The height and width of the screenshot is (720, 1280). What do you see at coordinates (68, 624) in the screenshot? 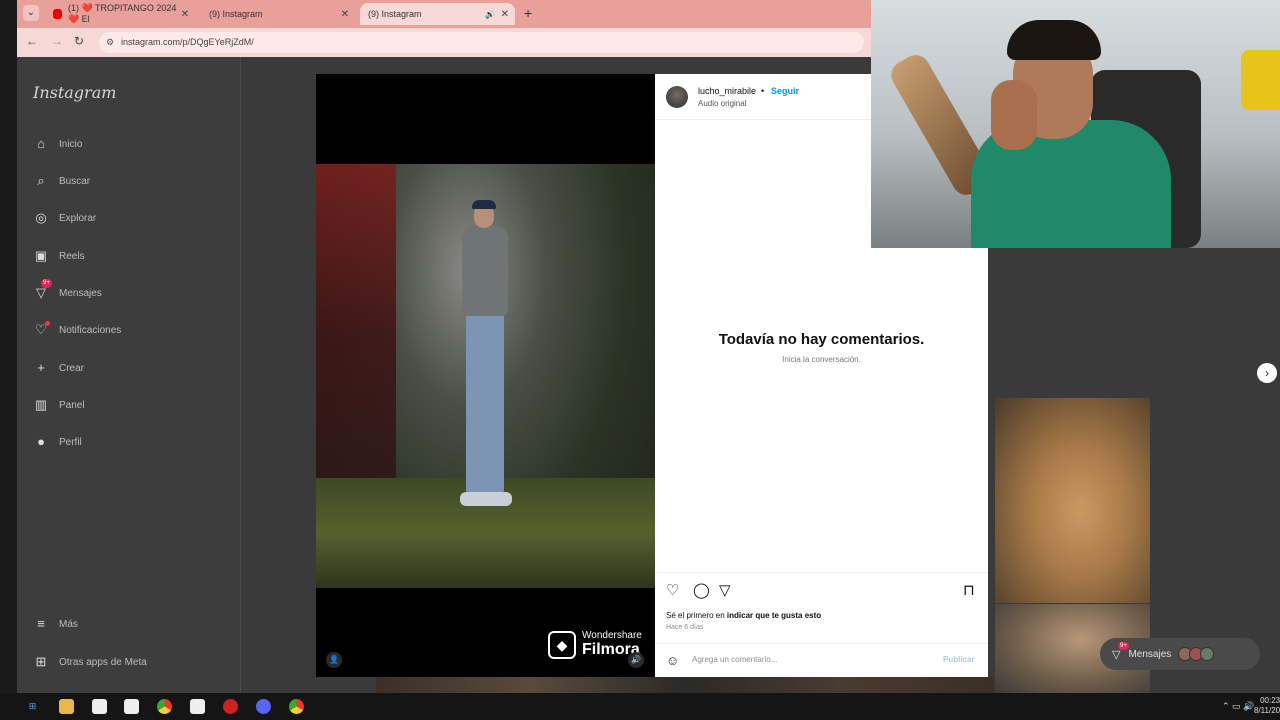
I see `sidebar-item-label: Más` at bounding box center [68, 624].